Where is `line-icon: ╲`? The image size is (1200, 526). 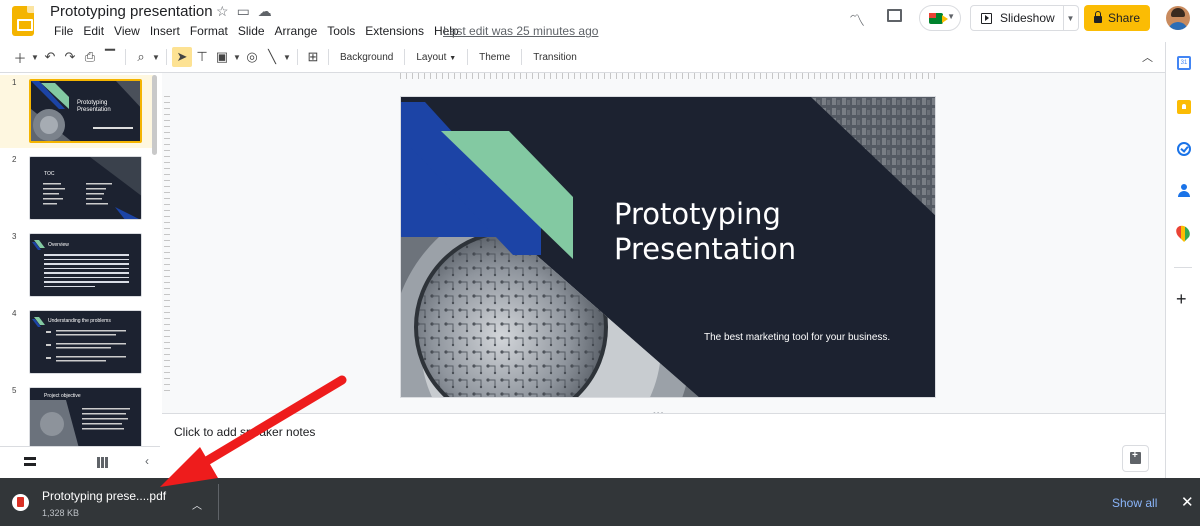
line-icon: ╲ is located at coordinates (272, 57).